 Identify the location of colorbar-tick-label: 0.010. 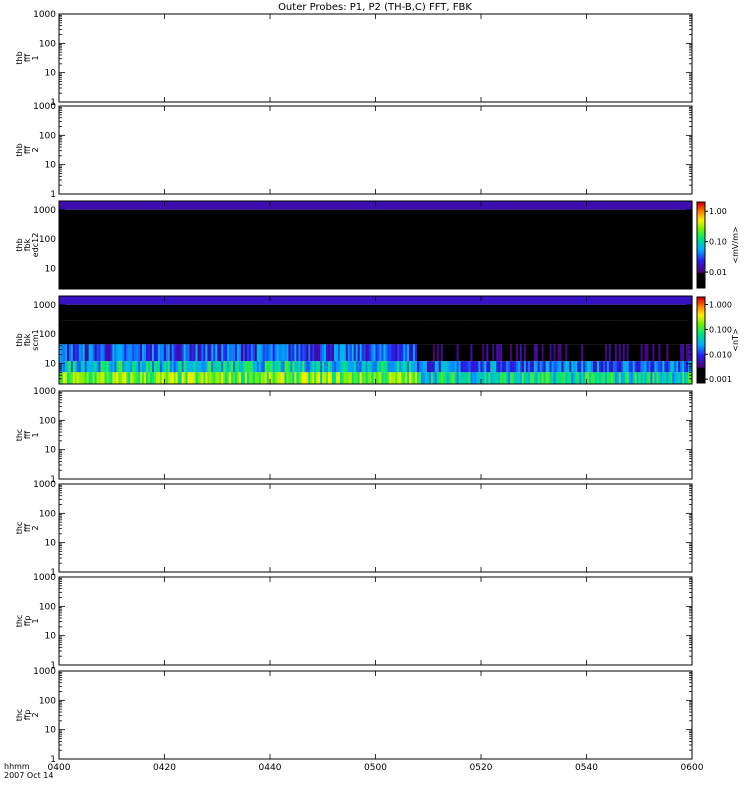
(720, 354).